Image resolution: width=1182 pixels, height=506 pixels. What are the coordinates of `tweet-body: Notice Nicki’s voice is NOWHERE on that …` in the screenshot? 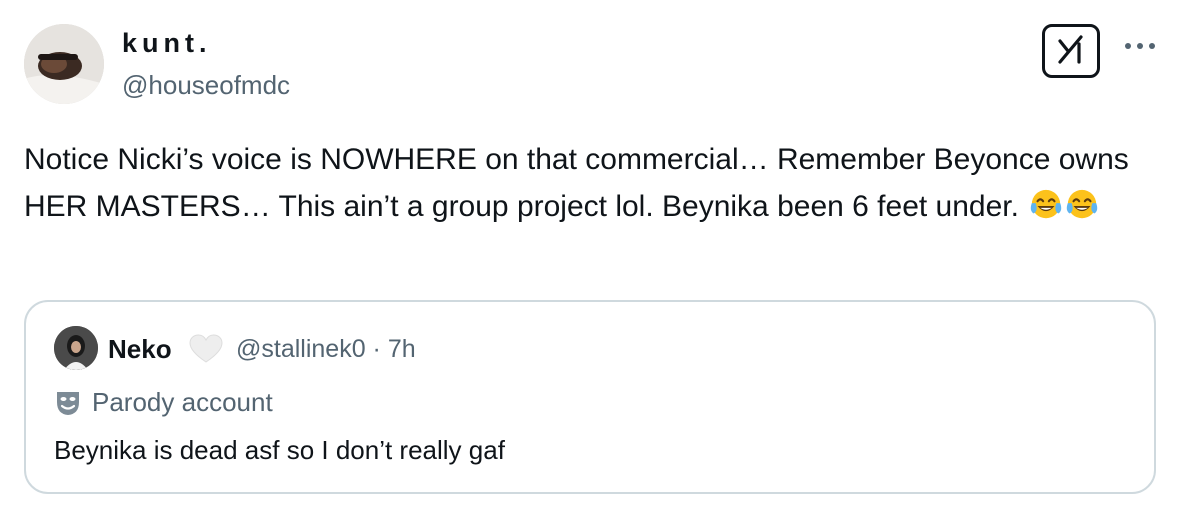 It's located at (576, 183).